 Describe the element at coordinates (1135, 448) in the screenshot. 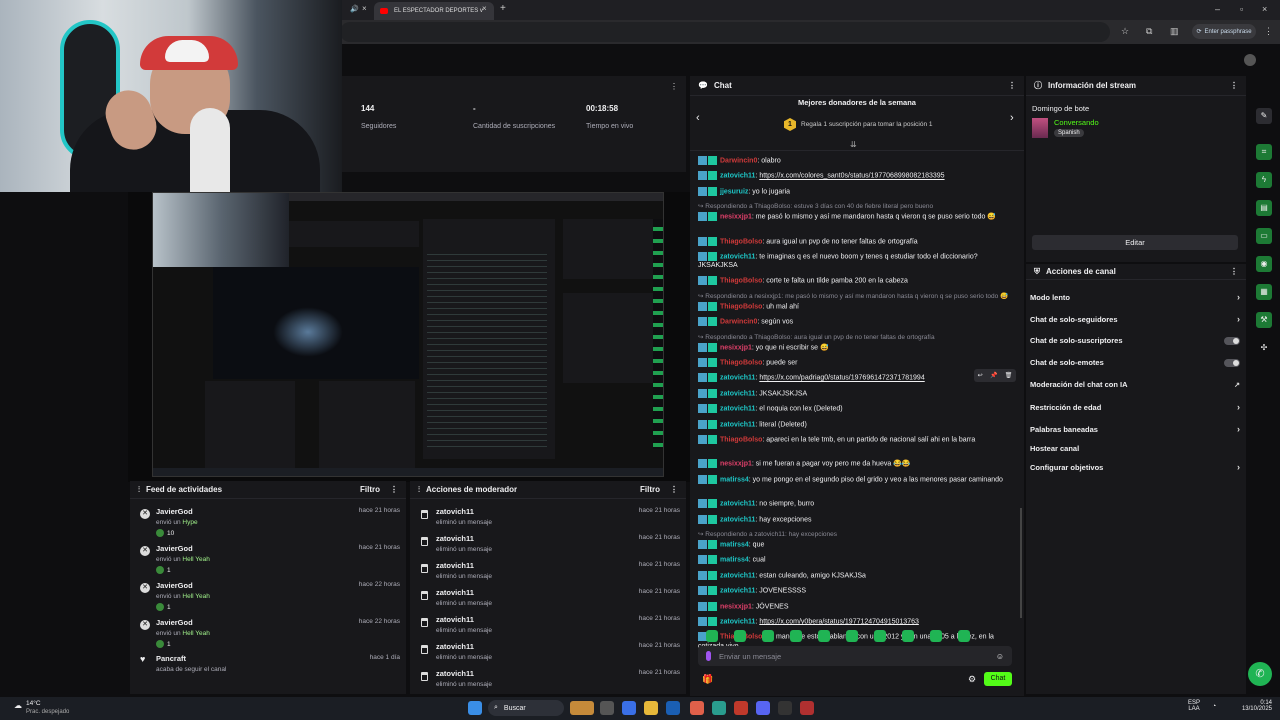

I see `action-host-channel: Hostear canal` at that location.